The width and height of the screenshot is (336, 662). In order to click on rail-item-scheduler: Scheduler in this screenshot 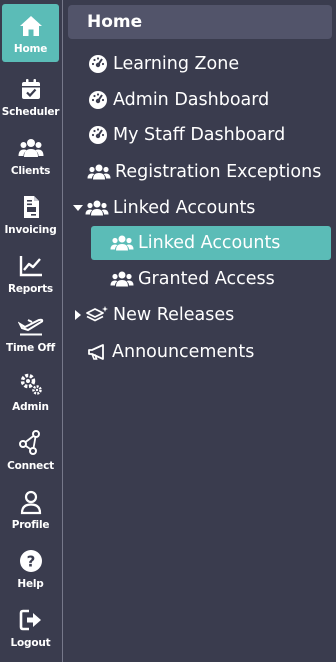, I will do `click(30, 96)`.